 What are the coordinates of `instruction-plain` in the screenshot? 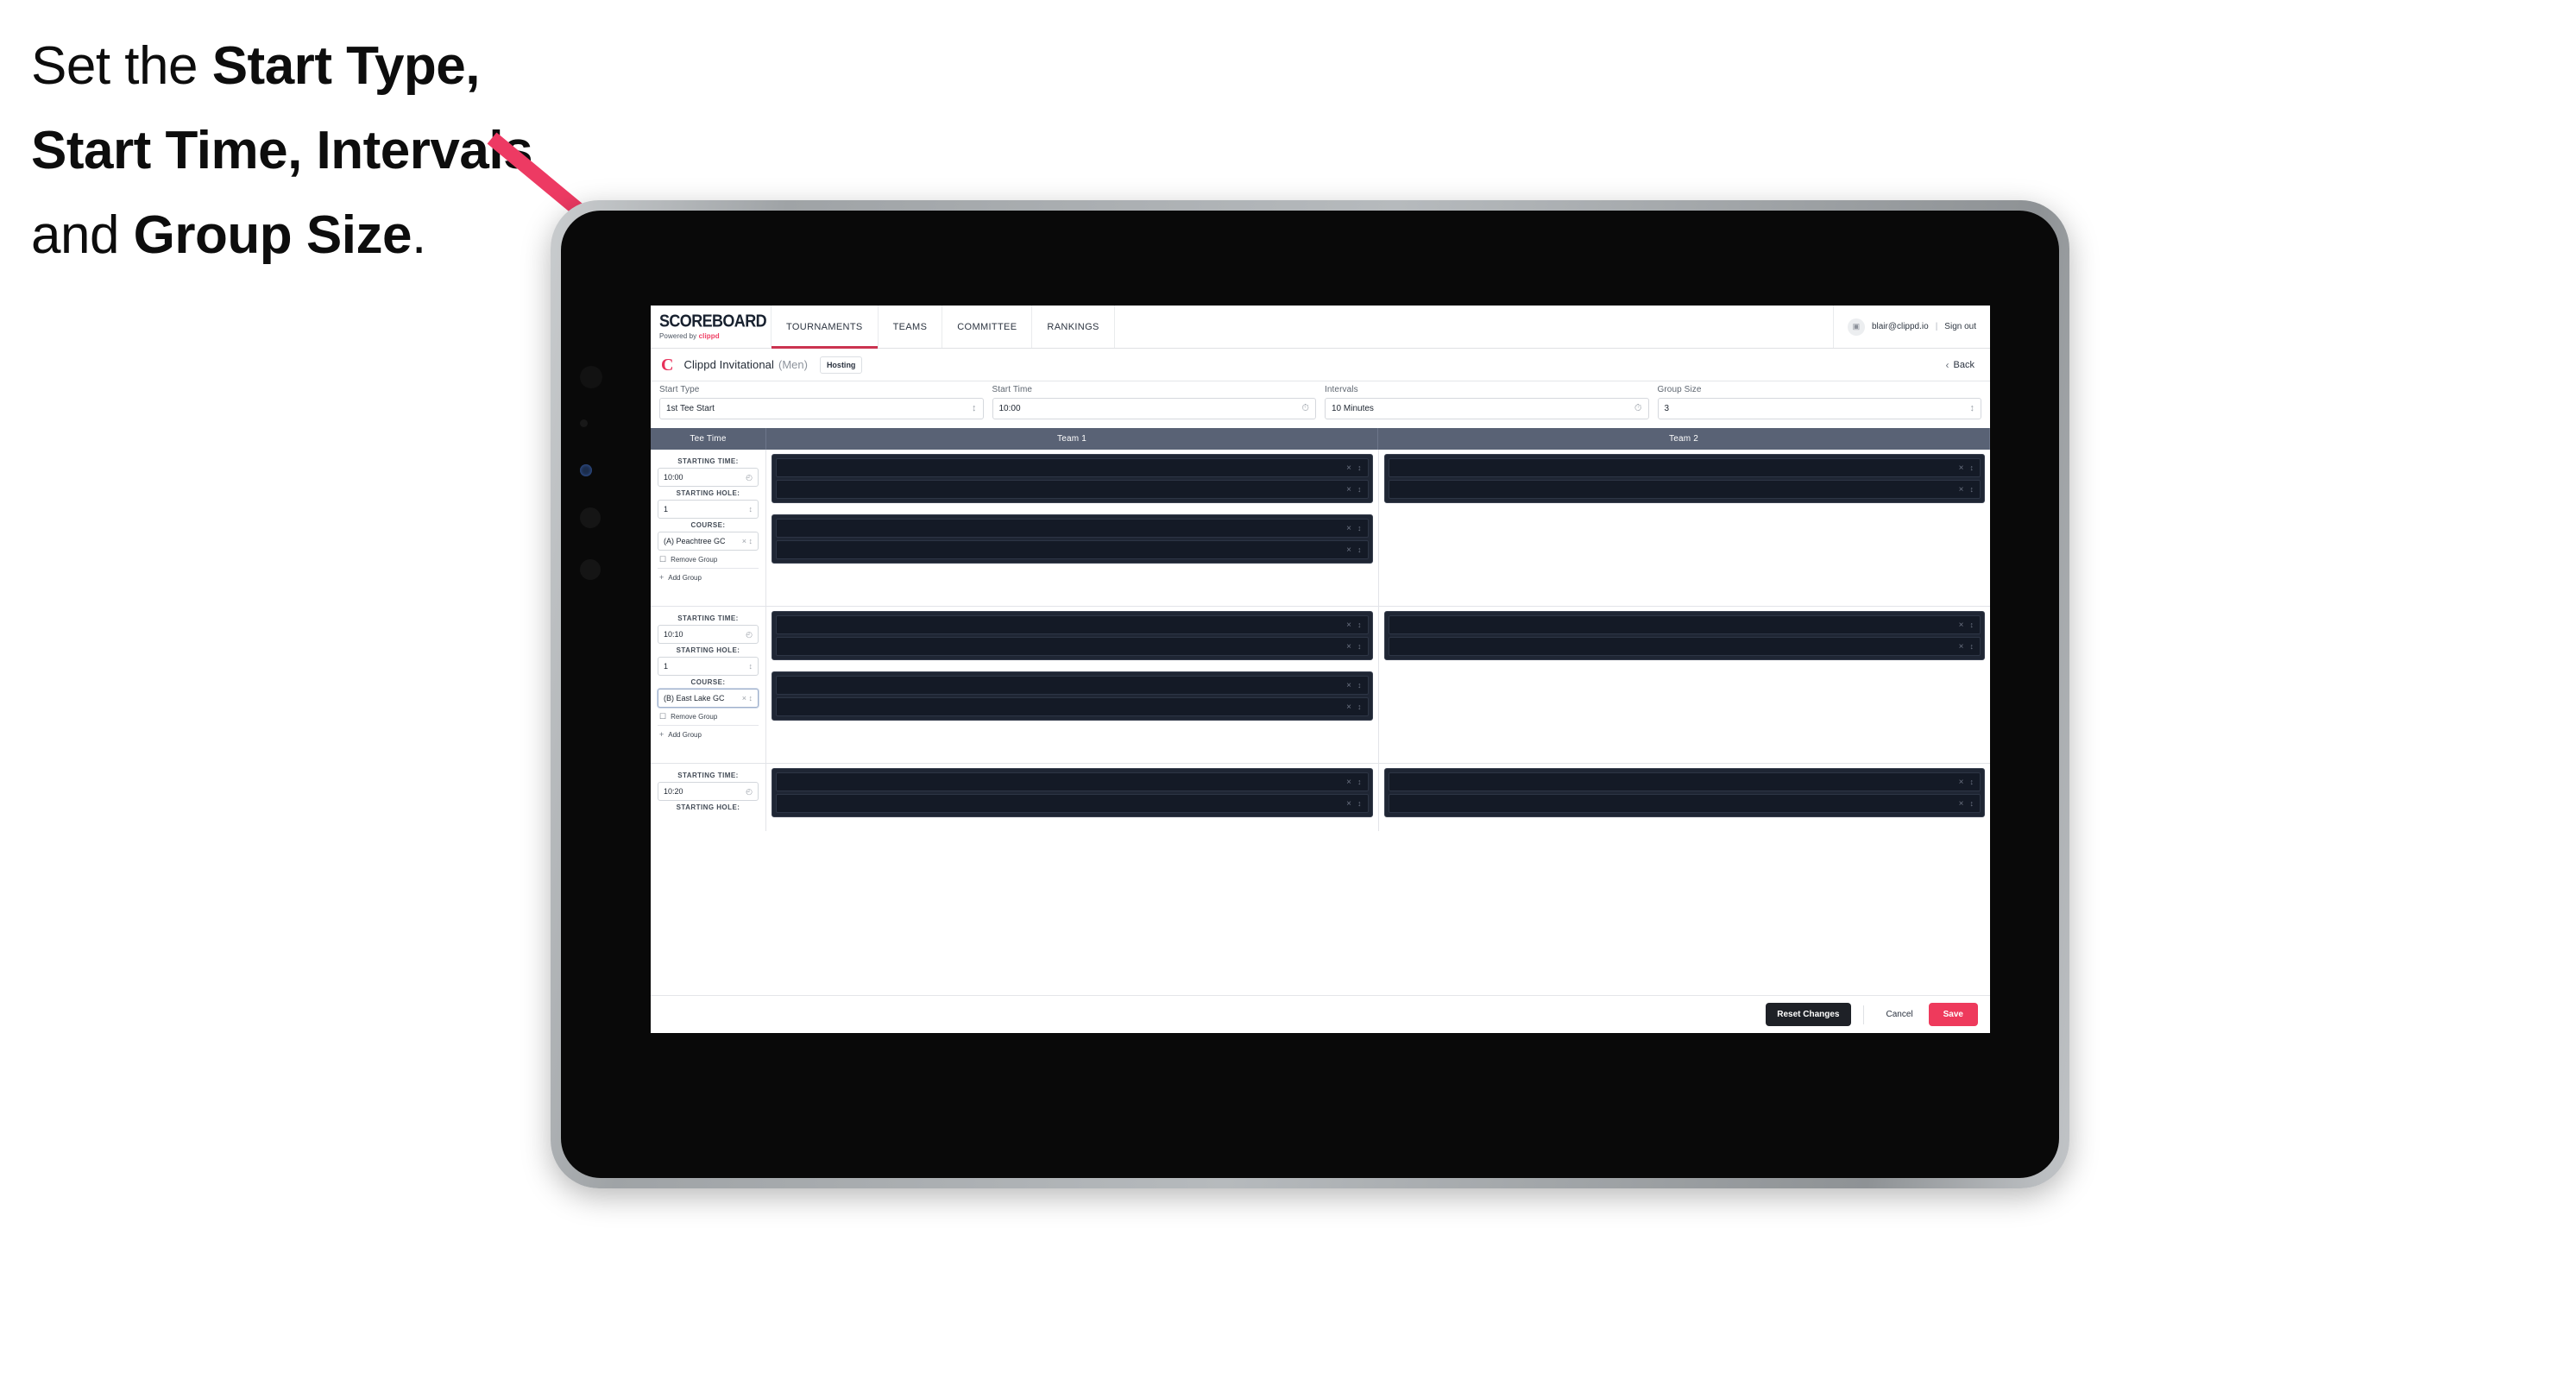 It's located at (309, 151).